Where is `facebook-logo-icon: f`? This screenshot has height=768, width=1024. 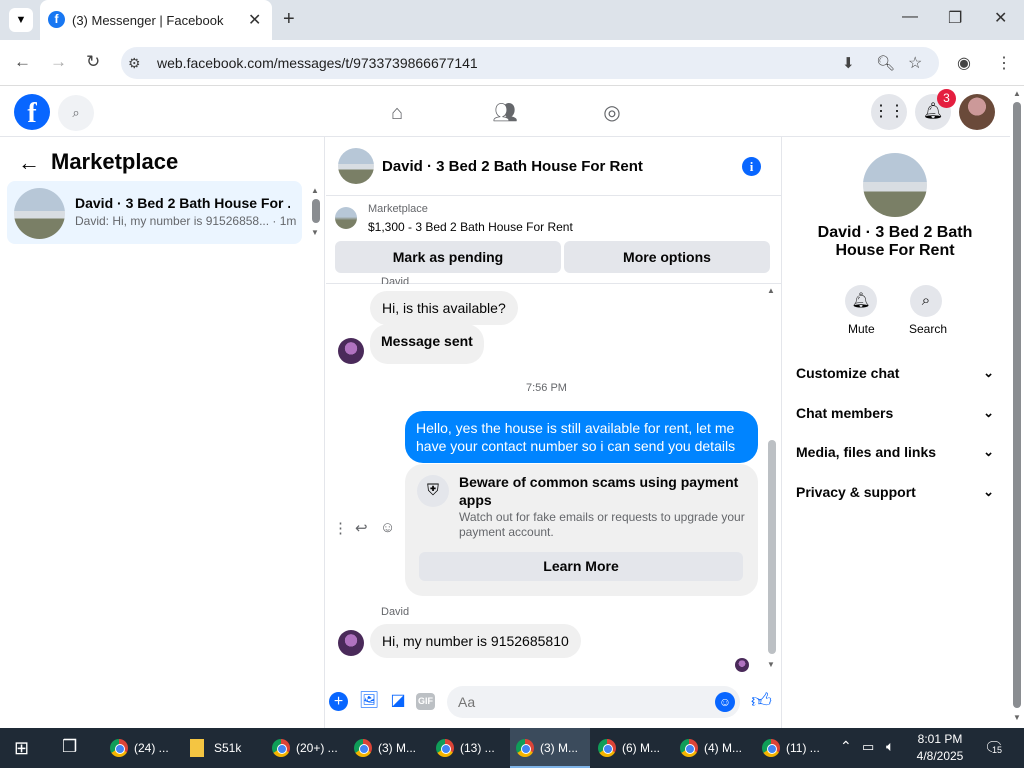
facebook-logo-icon: f is located at coordinates (32, 112).